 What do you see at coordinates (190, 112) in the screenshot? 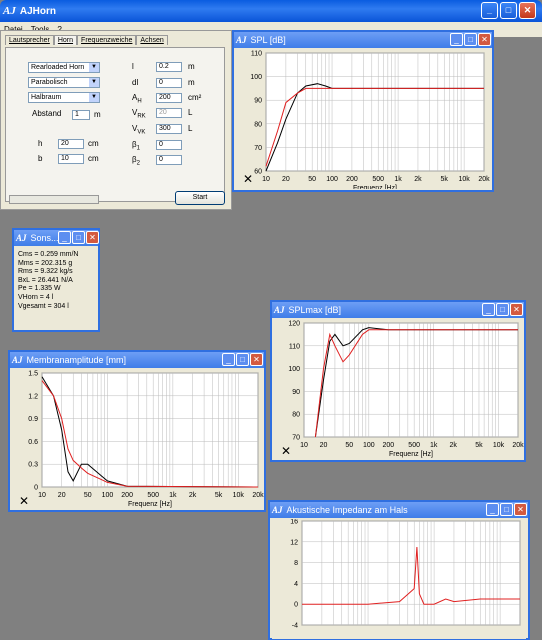
I see `param-vrk-unit: L` at bounding box center [190, 112].